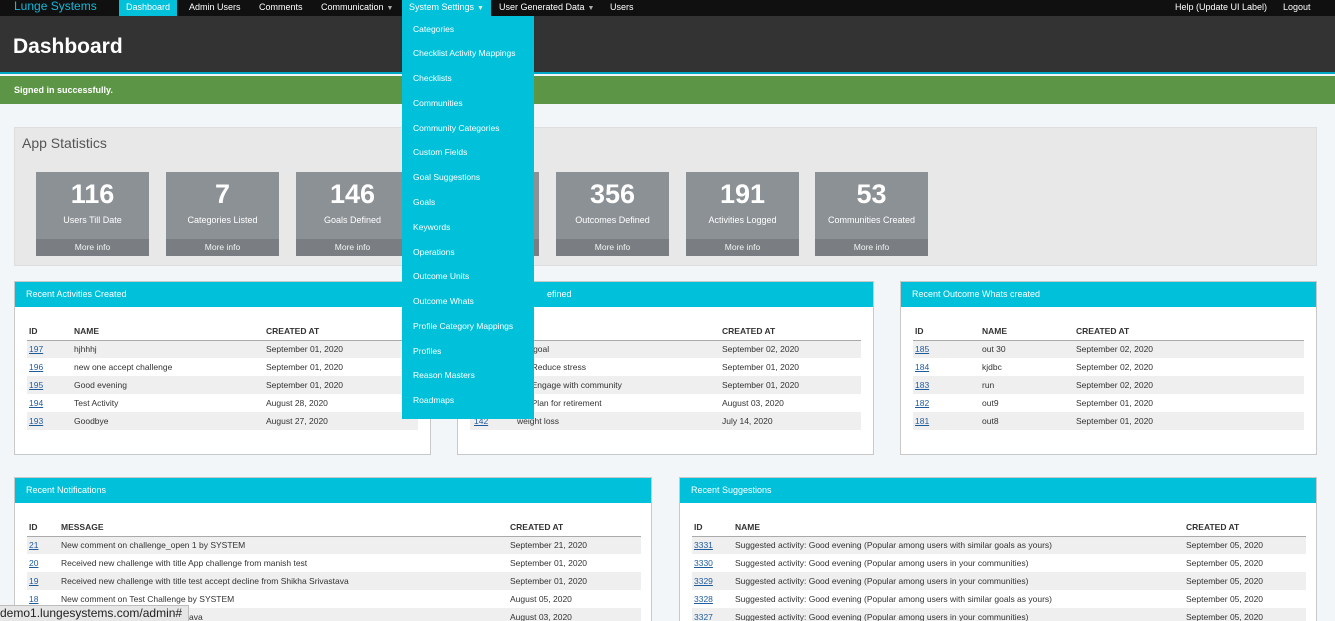 This screenshot has height=621, width=1335. I want to click on row-id-link: 184, so click(922, 367).